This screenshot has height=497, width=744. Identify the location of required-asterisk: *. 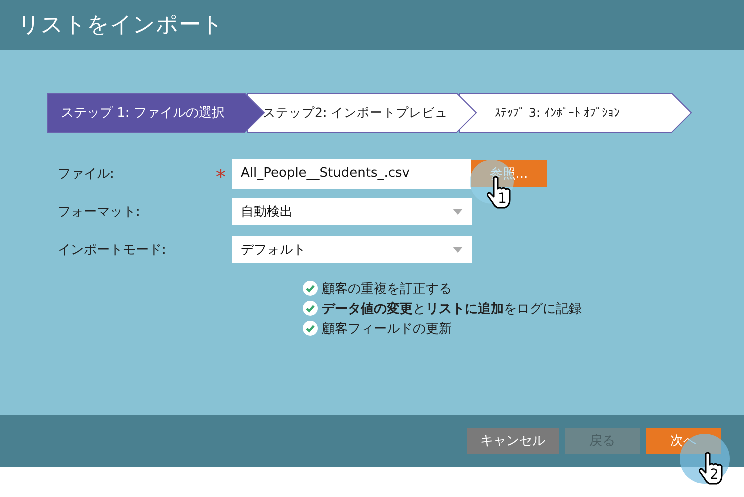
(221, 177).